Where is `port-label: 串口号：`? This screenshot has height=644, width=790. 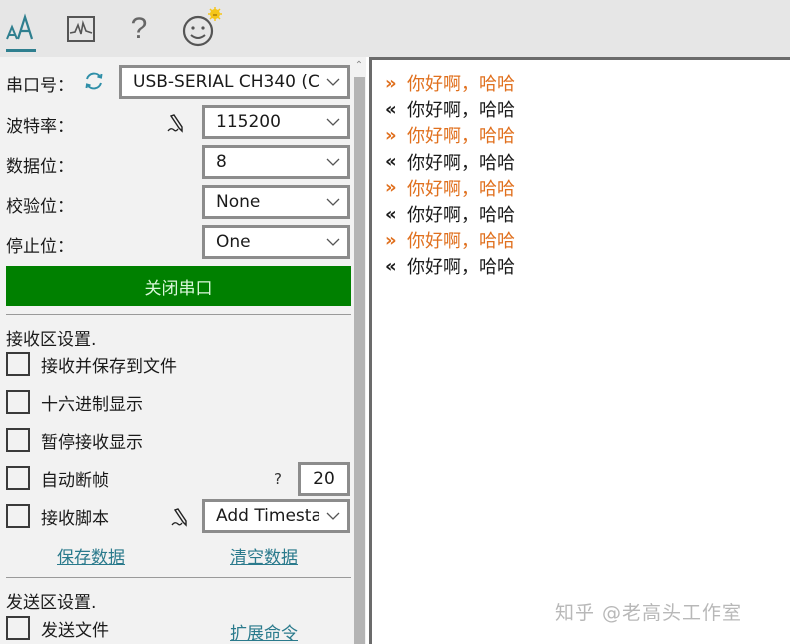 port-label: 串口号： is located at coordinates (40, 86).